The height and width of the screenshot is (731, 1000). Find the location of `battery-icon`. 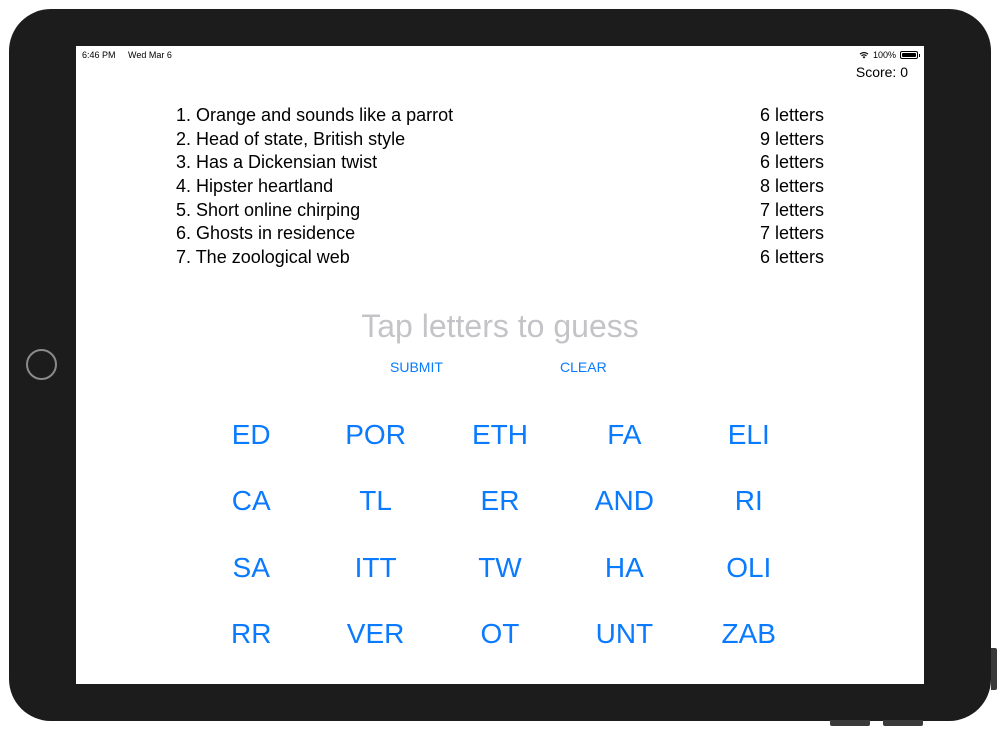

battery-icon is located at coordinates (910, 55).